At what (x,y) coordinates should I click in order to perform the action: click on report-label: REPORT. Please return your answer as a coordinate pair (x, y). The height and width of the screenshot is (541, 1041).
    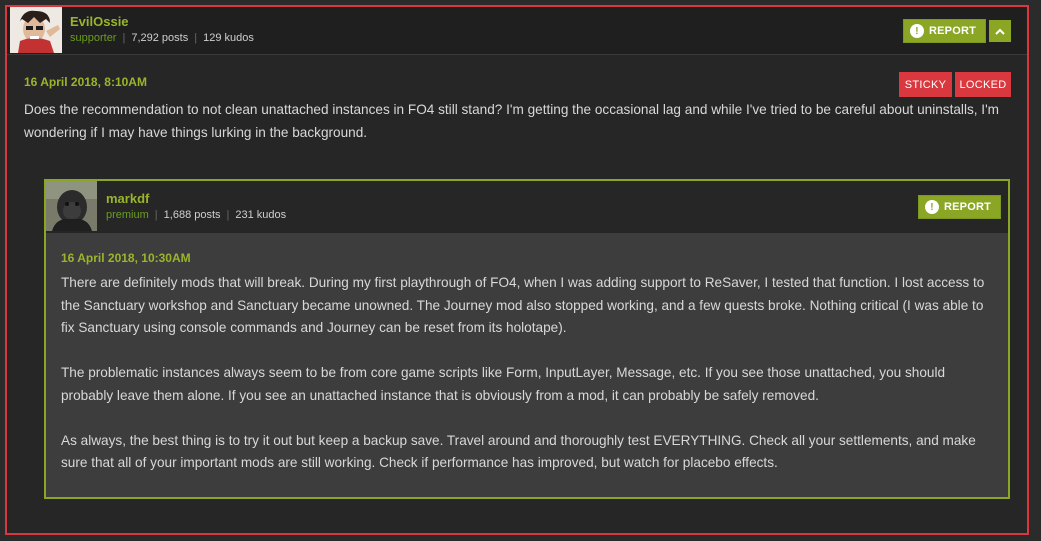
    Looking at the image, I should click on (953, 31).